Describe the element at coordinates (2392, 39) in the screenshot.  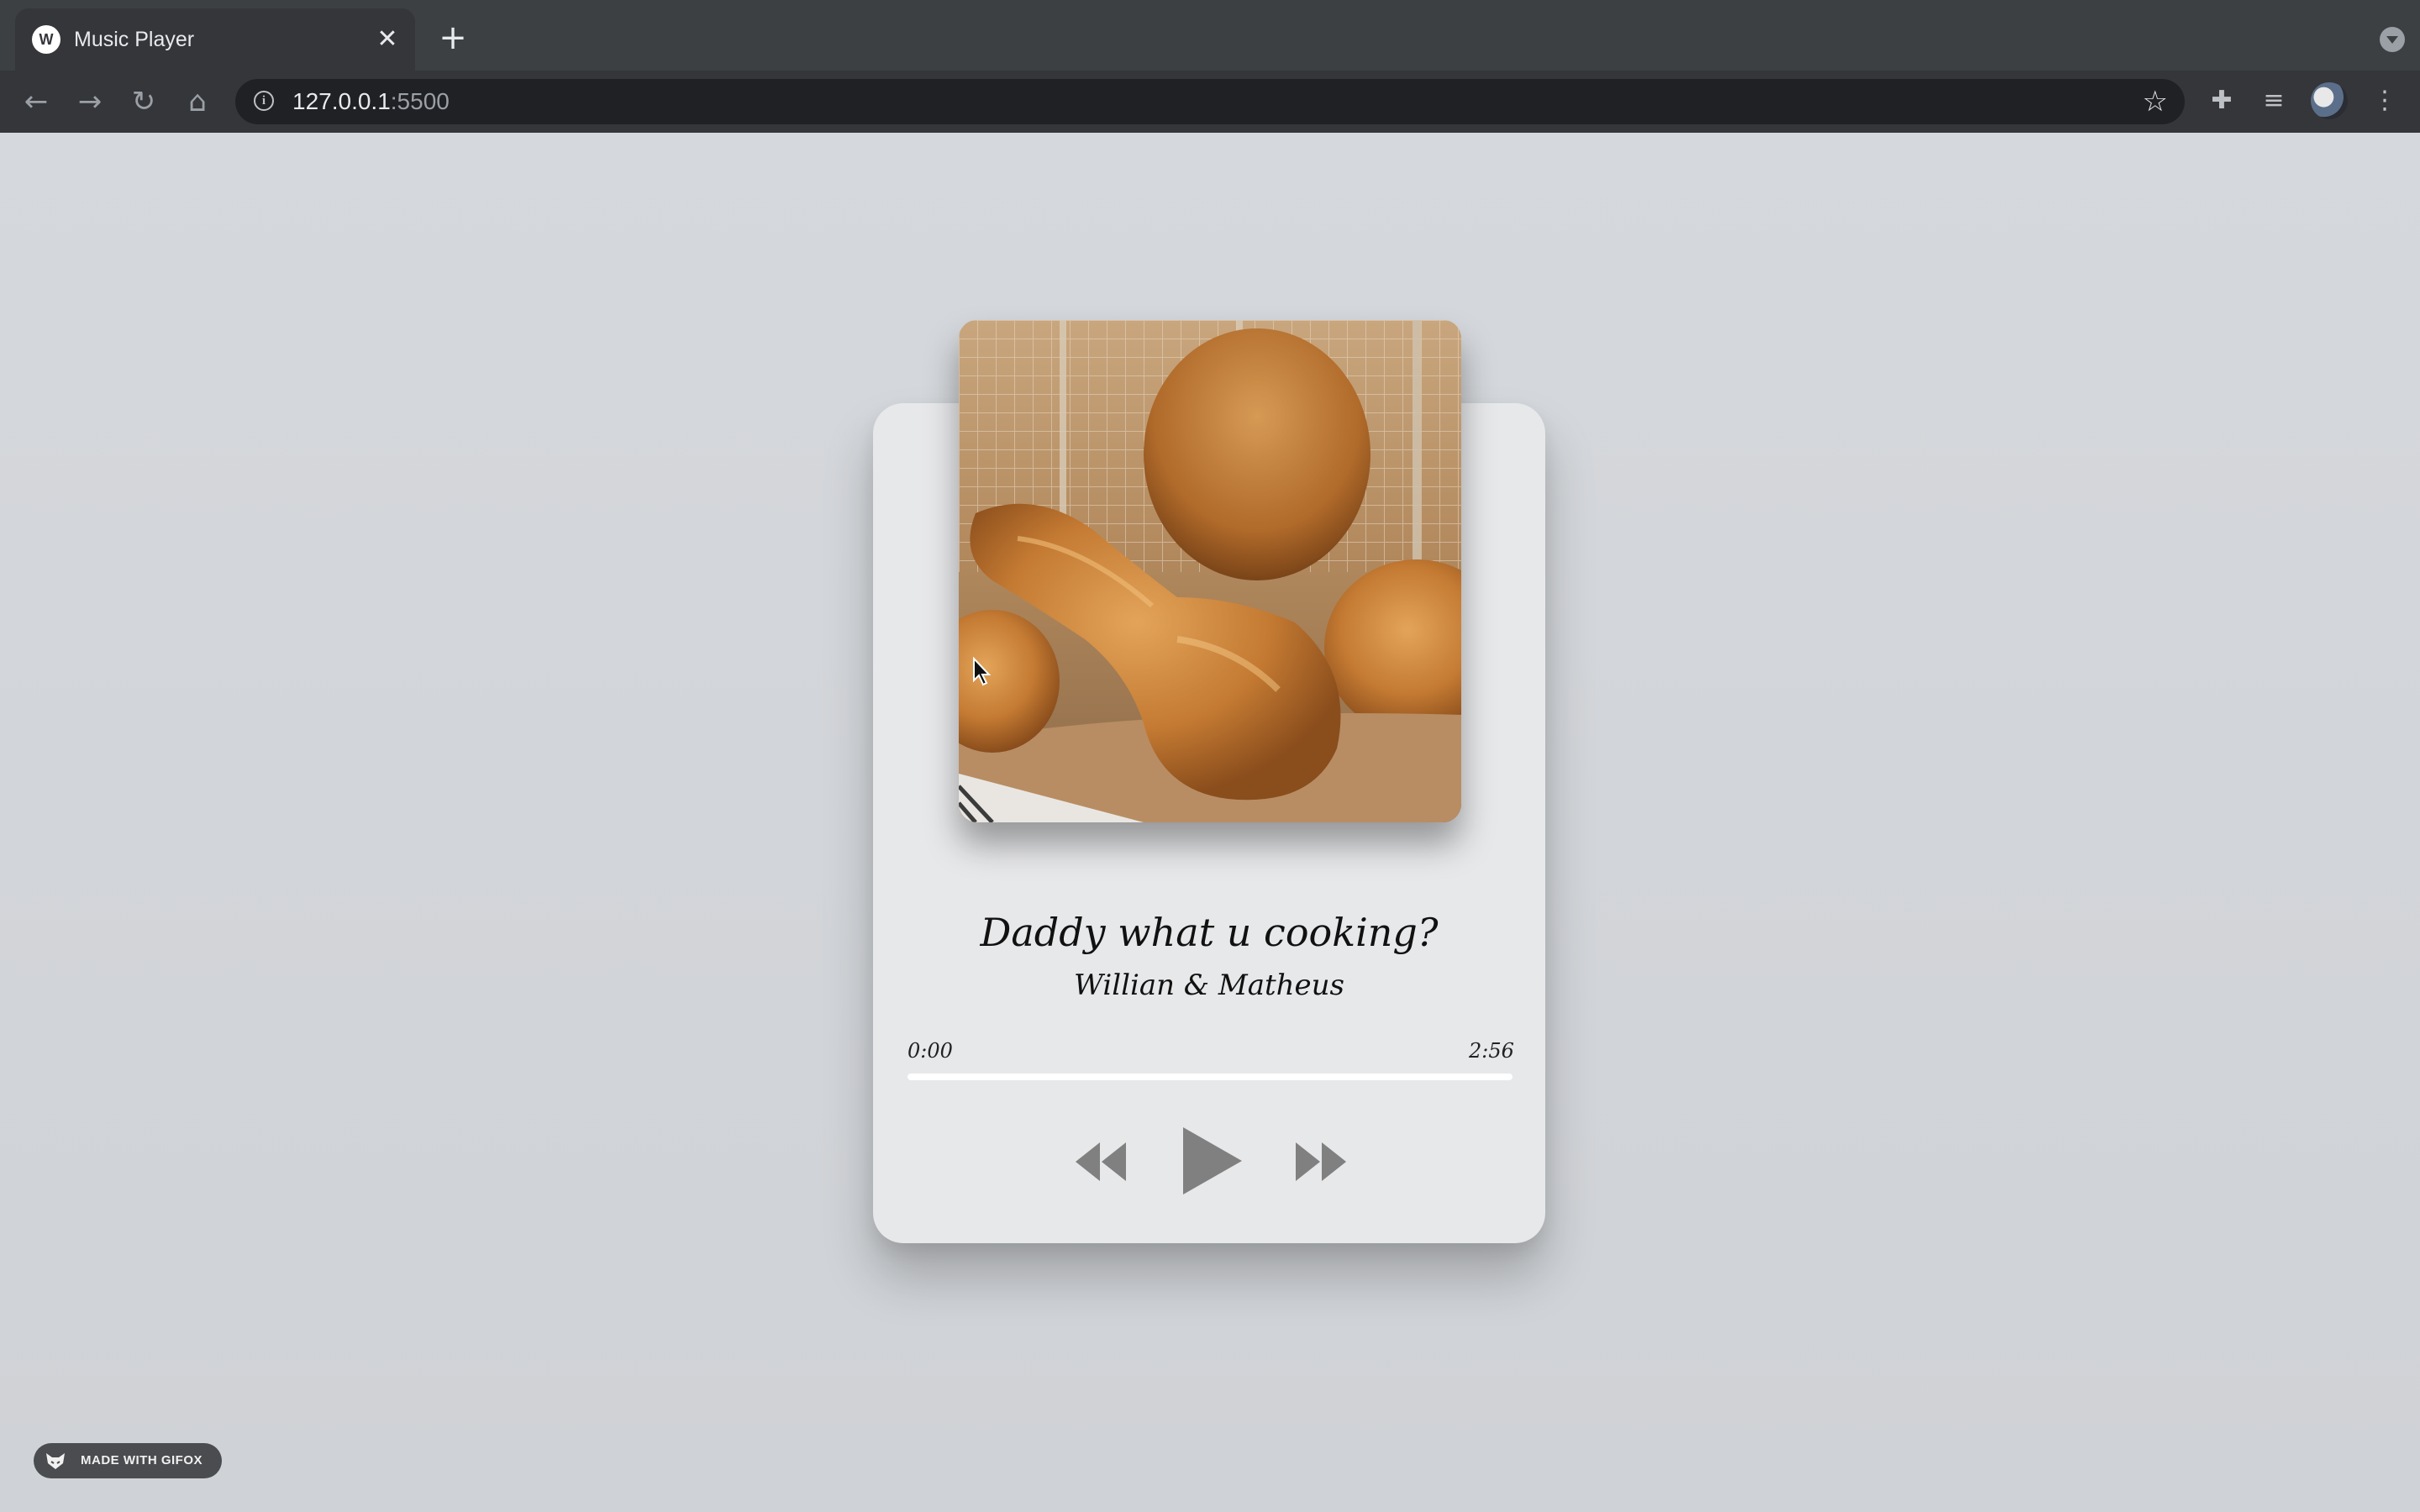
I see `tab-search-icon` at that location.